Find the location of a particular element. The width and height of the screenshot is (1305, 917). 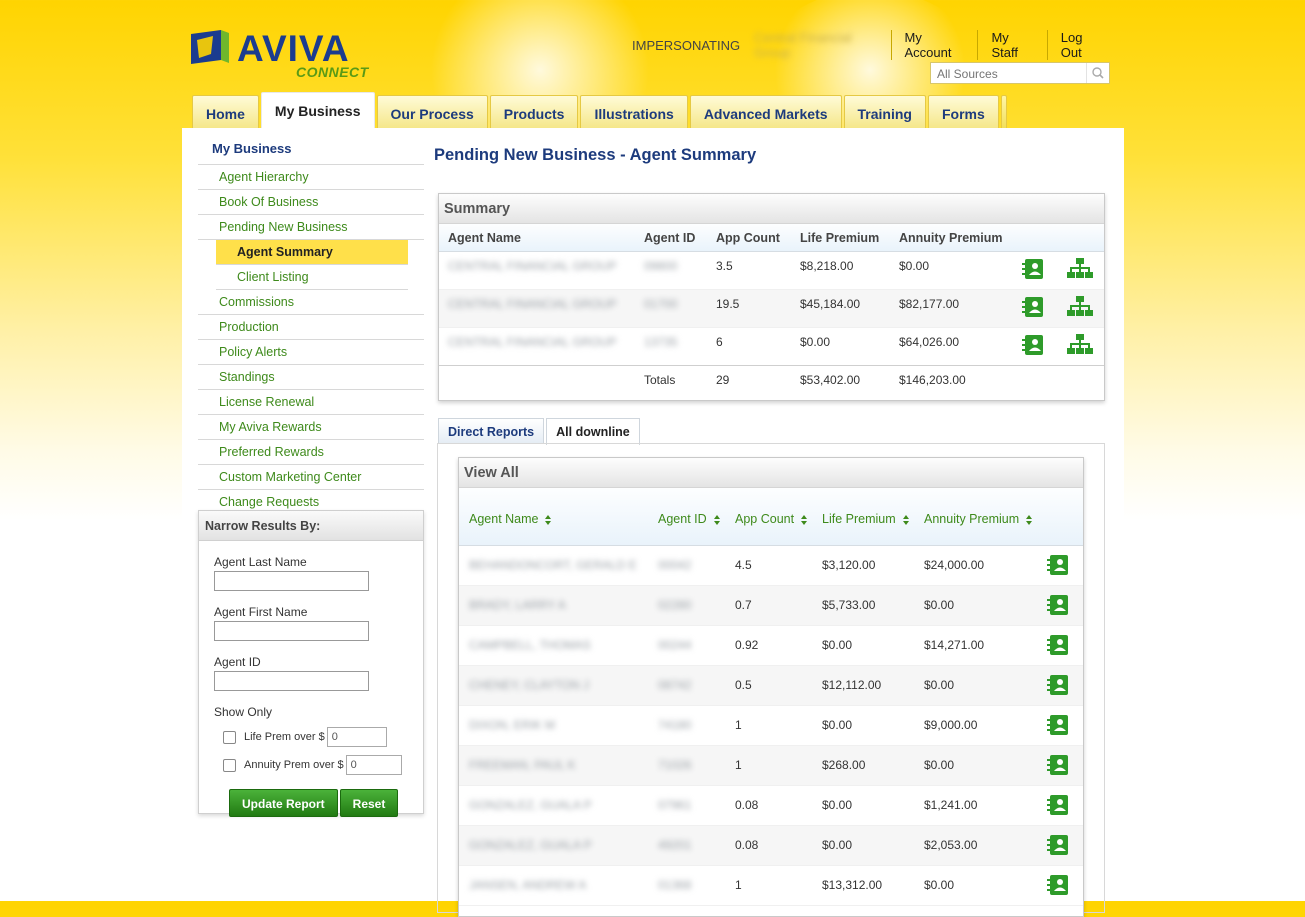

tab-products: Products is located at coordinates (534, 111).